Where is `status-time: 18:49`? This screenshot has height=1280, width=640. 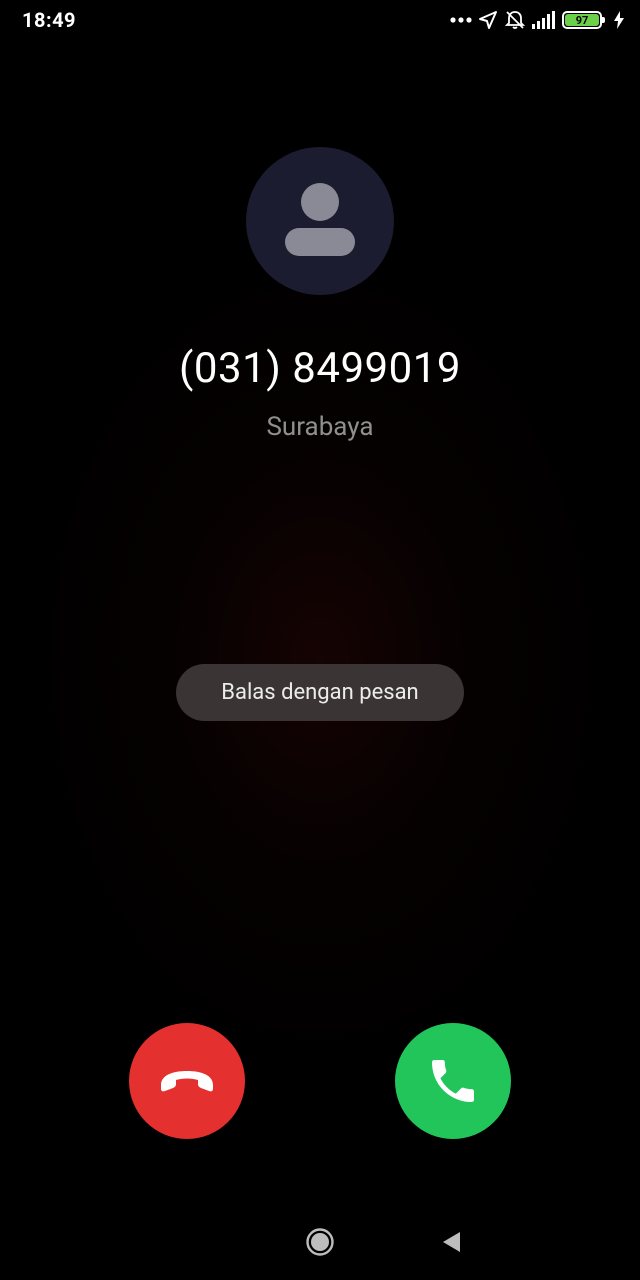
status-time: 18:49 is located at coordinates (49, 20).